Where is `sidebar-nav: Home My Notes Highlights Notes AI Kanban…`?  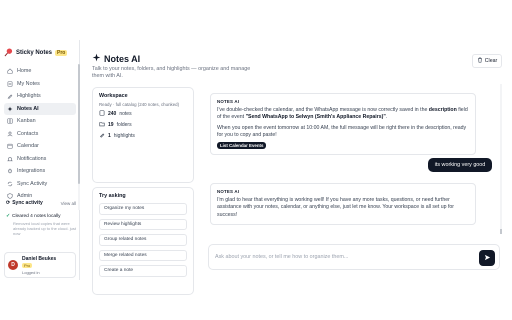 sidebar-nav: Home My Notes Highlights Notes AI Kanban… is located at coordinates (40, 134).